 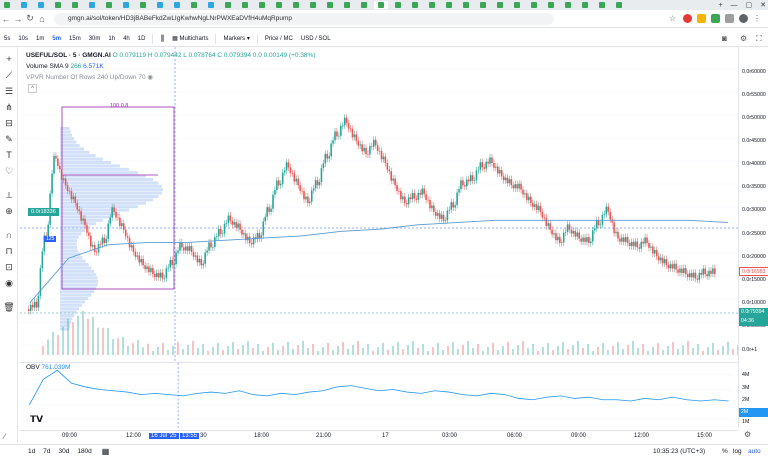 What do you see at coordinates (32, 88) in the screenshot?
I see `collapse-legend-icon: ^` at bounding box center [32, 88].